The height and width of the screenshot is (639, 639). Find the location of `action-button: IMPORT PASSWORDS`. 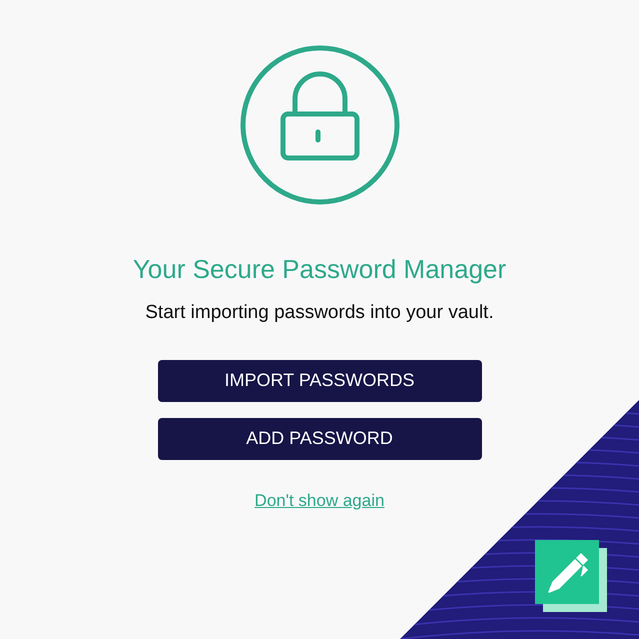

action-button: IMPORT PASSWORDS is located at coordinates (320, 381).